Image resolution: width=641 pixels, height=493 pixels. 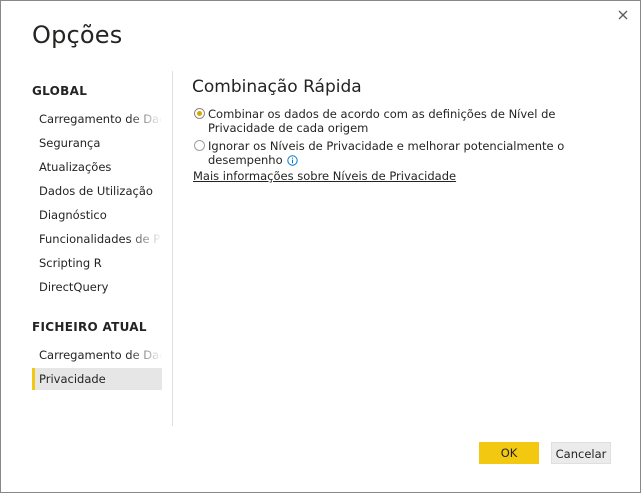 What do you see at coordinates (97, 355) in the screenshot?
I see `sidebar-item-data-load-current: Carregamento de Dados` at bounding box center [97, 355].